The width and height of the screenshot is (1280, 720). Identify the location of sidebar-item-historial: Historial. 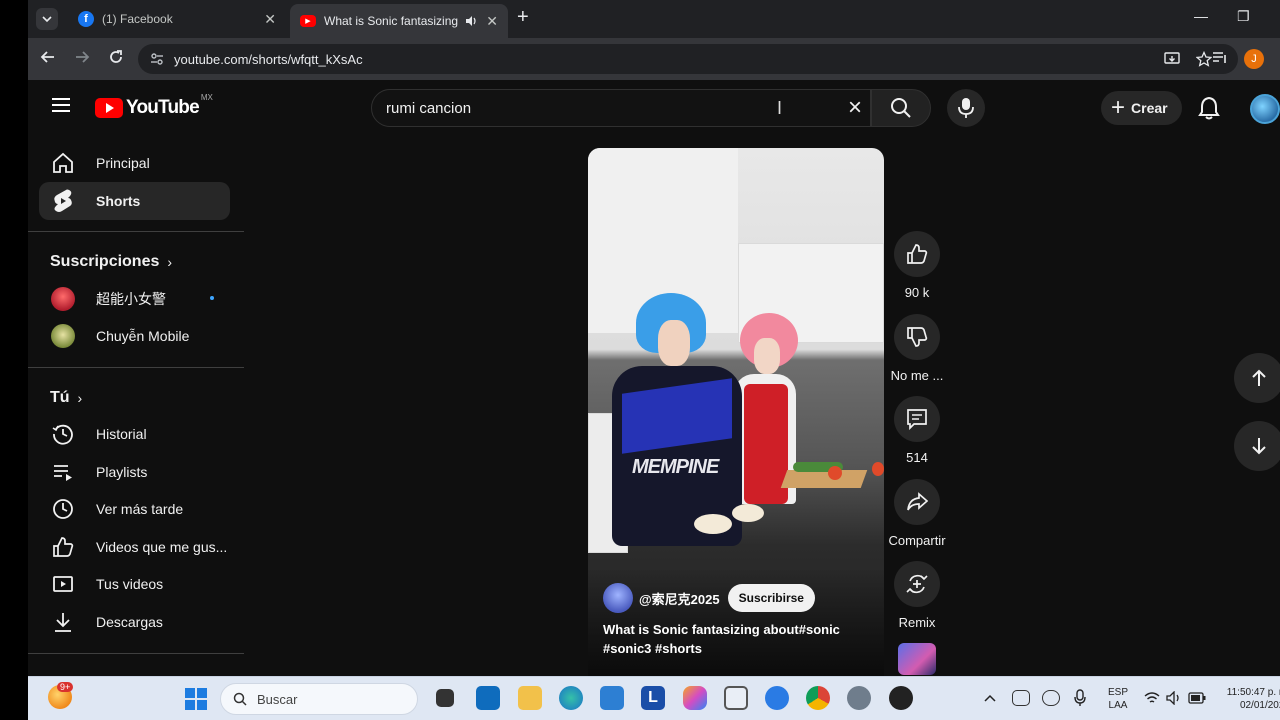
(134, 434).